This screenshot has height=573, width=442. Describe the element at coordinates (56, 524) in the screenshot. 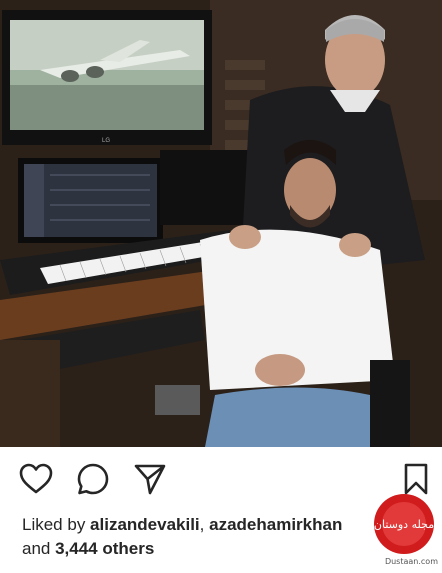

I see `liked-by-prefix: Liked by` at that location.